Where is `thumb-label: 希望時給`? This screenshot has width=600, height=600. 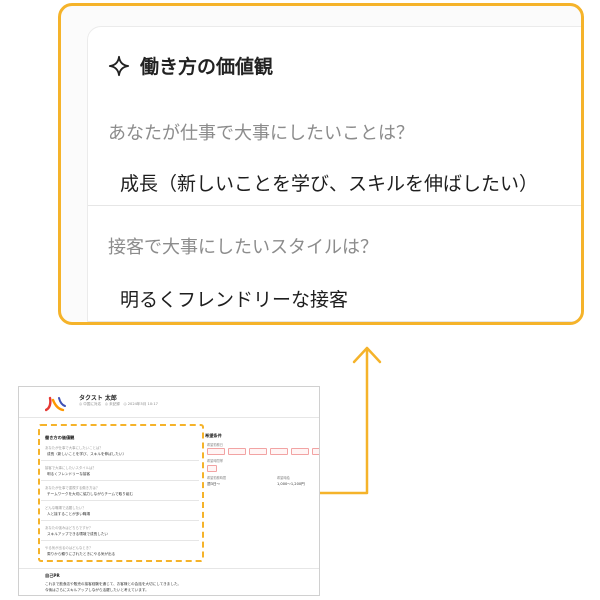
thumb-label: 希望時給 is located at coordinates (283, 478).